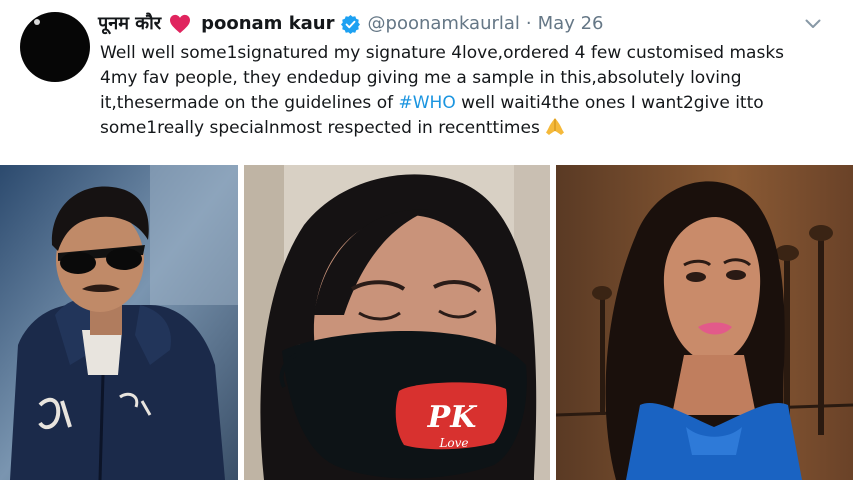 Image resolution: width=853 pixels, height=480 pixels. Describe the element at coordinates (55, 47) in the screenshot. I see `avatar` at that location.